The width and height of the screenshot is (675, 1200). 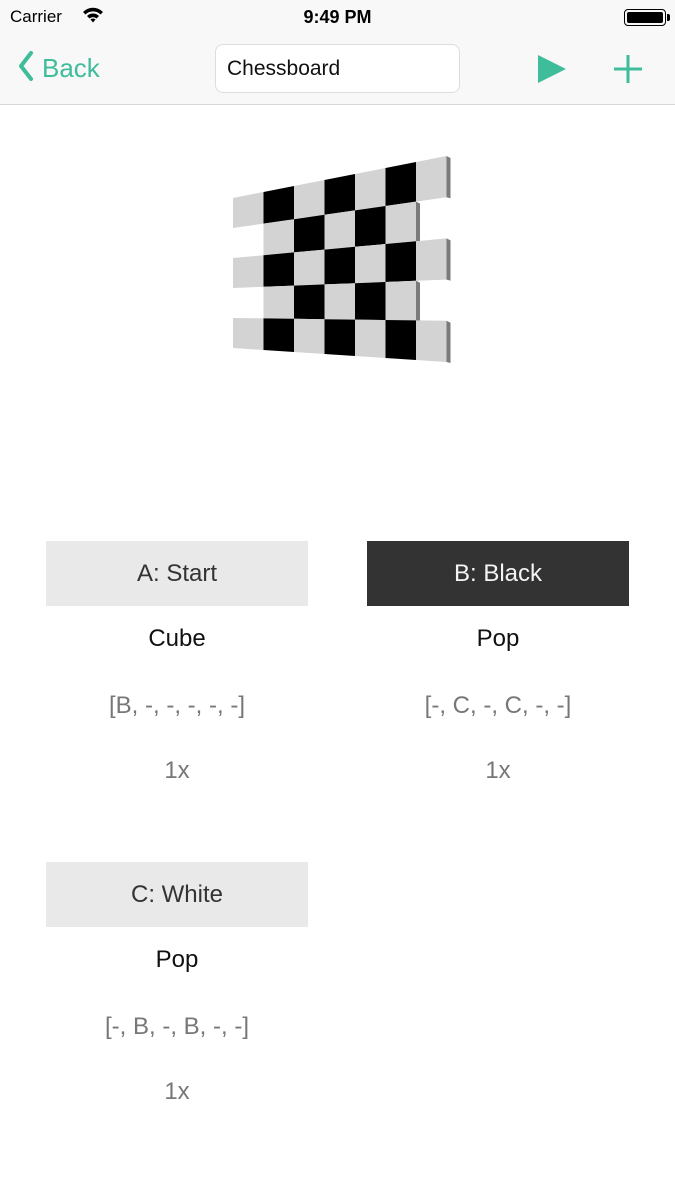 What do you see at coordinates (498, 573) in the screenshot?
I see `card-header-selected: B: Black` at bounding box center [498, 573].